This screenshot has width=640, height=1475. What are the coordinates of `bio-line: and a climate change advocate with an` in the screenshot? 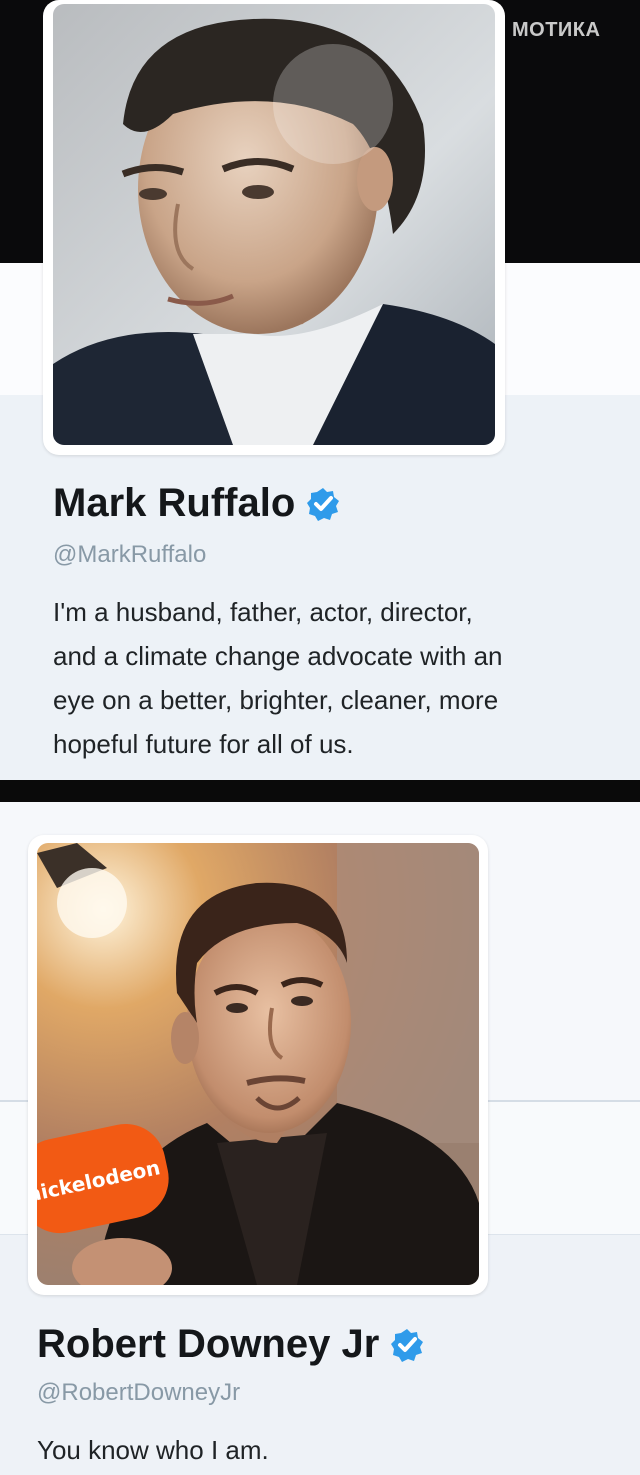 It's located at (278, 656).